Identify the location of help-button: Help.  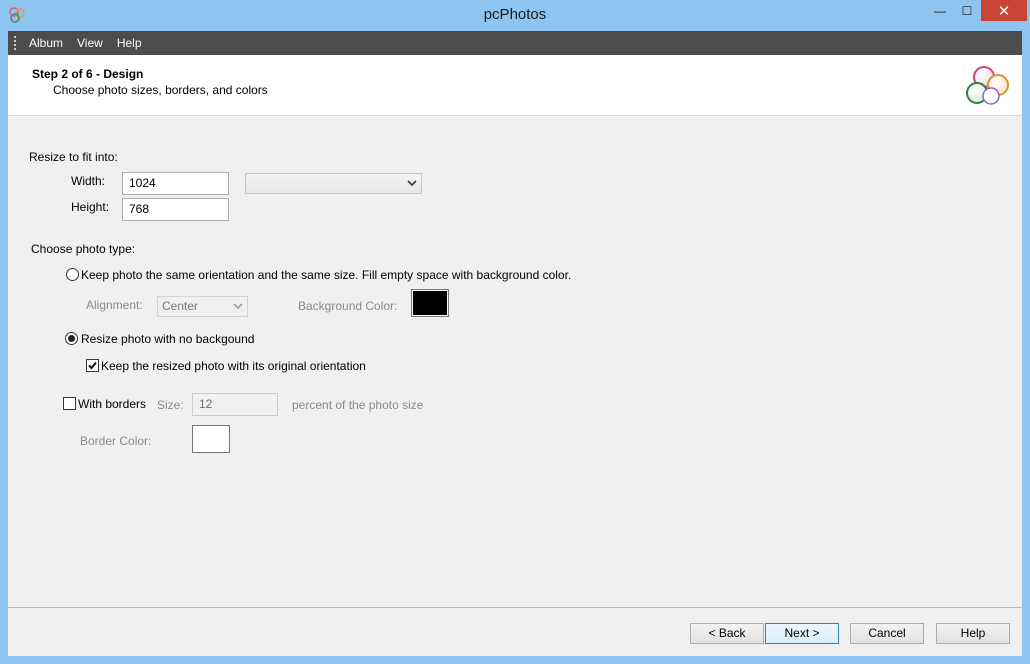
(973, 633).